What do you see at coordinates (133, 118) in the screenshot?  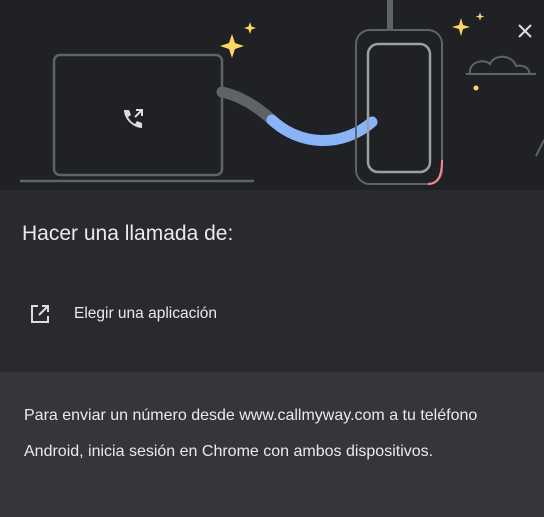 I see `phone-call-icon` at bounding box center [133, 118].